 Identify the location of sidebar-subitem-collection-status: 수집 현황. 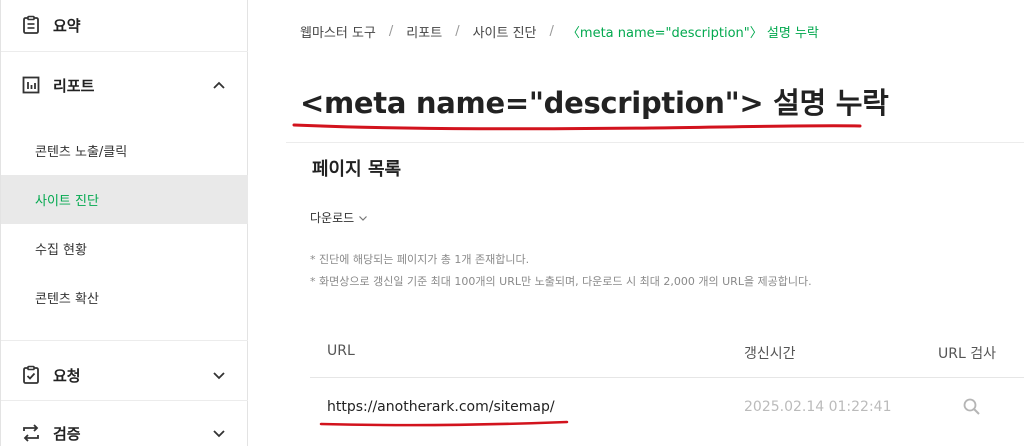
(124, 248).